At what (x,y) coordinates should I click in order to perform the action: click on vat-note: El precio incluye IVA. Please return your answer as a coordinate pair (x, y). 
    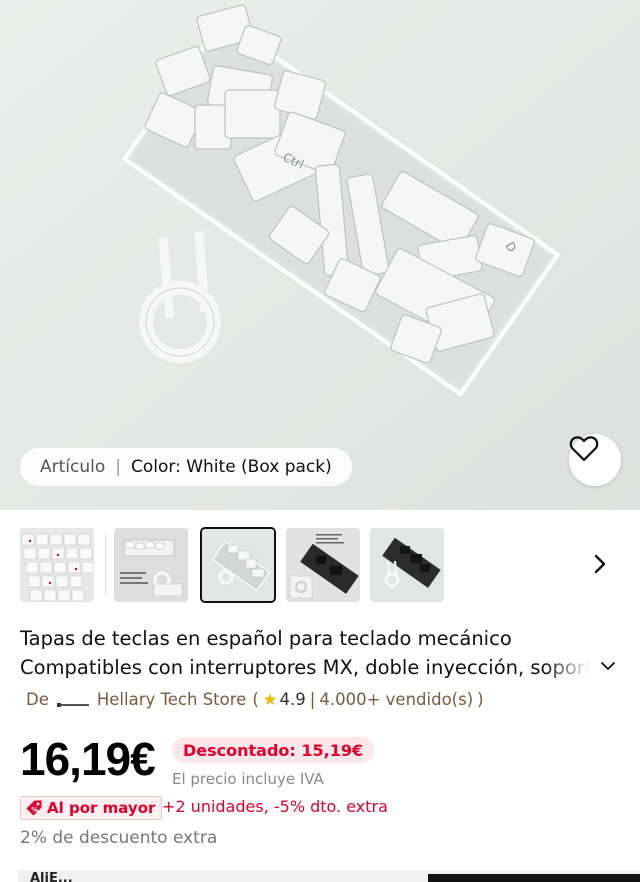
    Looking at the image, I should click on (248, 779).